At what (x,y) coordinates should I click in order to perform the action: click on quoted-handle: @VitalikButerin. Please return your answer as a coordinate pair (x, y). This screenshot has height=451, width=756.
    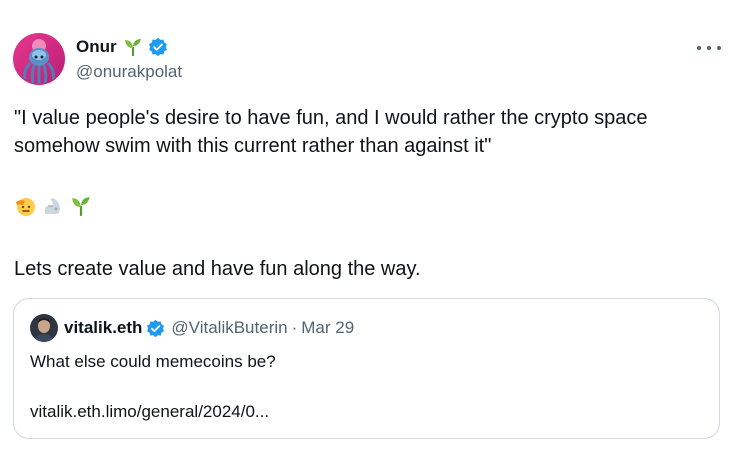
    Looking at the image, I should click on (229, 328).